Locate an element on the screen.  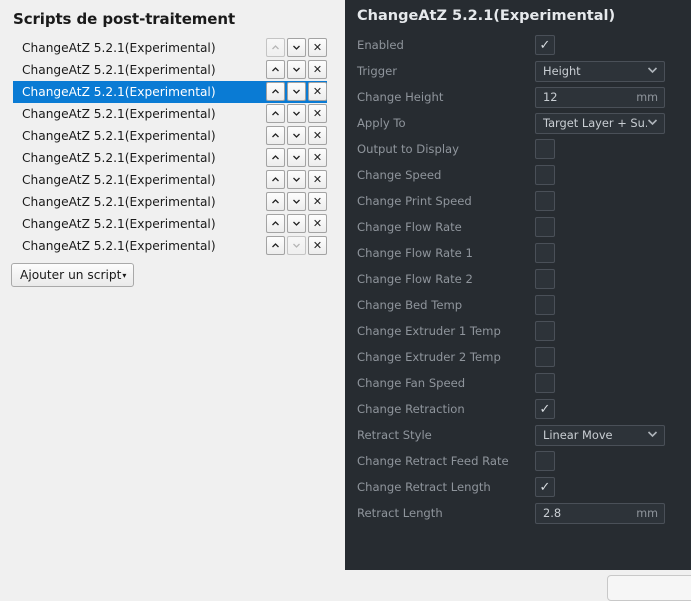
setting-dropdown: Height is located at coordinates (600, 71).